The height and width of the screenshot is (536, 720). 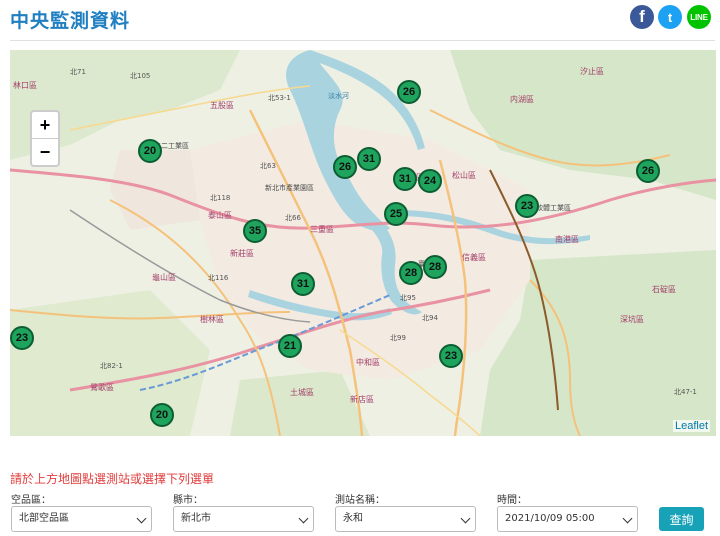 What do you see at coordinates (353, 518) in the screenshot?
I see `station-name-value: 永和` at bounding box center [353, 518].